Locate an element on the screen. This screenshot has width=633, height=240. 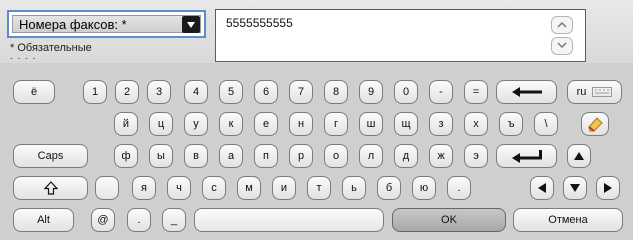
enter-key is located at coordinates (526, 156).